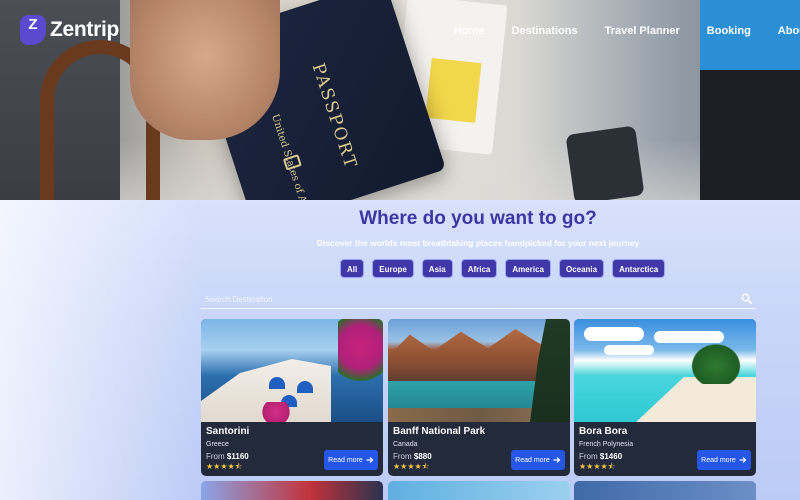 Image resolution: width=800 pixels, height=500 pixels. What do you see at coordinates (601, 456) in the screenshot?
I see `card-price: From $1460` at bounding box center [601, 456].